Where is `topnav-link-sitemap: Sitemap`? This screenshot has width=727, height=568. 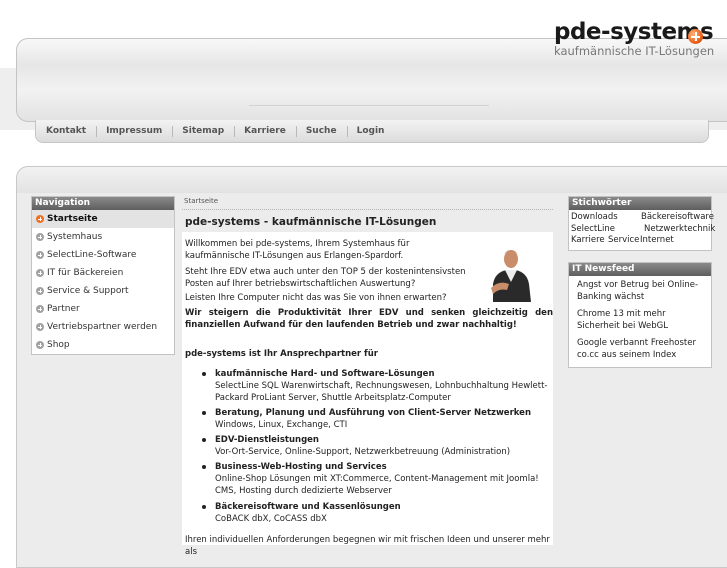 topnav-link-sitemap: Sitemap is located at coordinates (203, 131).